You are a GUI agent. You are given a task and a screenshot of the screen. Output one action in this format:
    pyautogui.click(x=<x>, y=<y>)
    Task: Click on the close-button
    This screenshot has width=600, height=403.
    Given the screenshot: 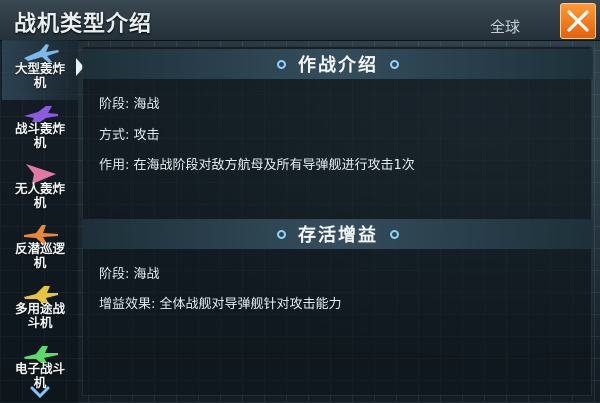 What is the action you would take?
    pyautogui.click(x=578, y=21)
    